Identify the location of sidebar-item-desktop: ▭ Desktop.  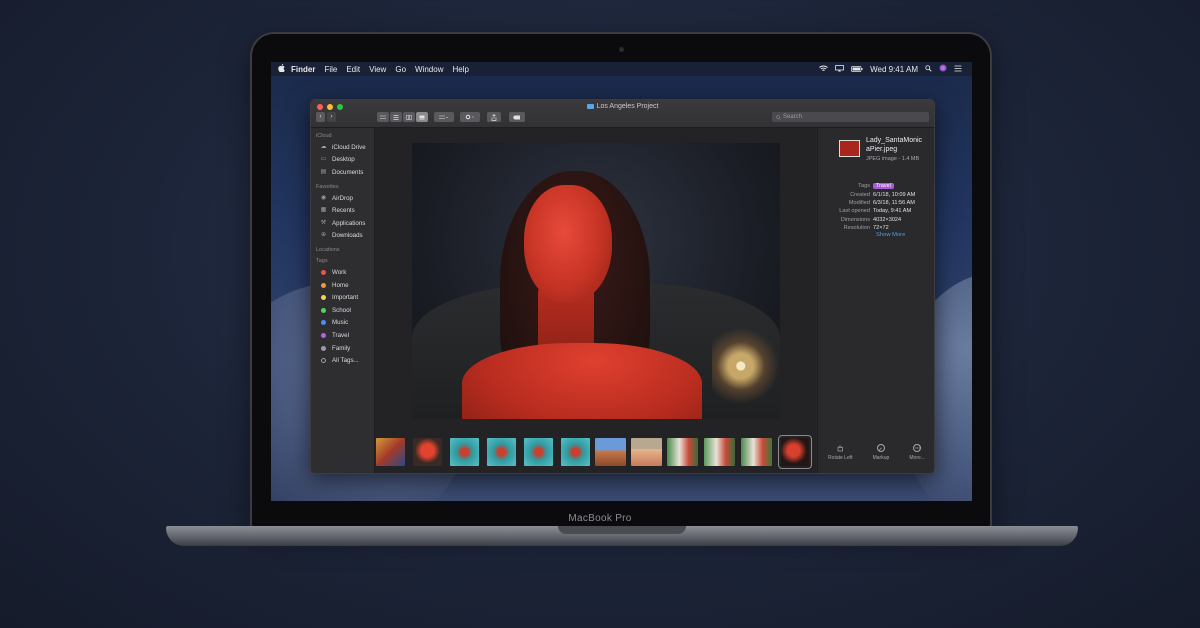
(342, 160).